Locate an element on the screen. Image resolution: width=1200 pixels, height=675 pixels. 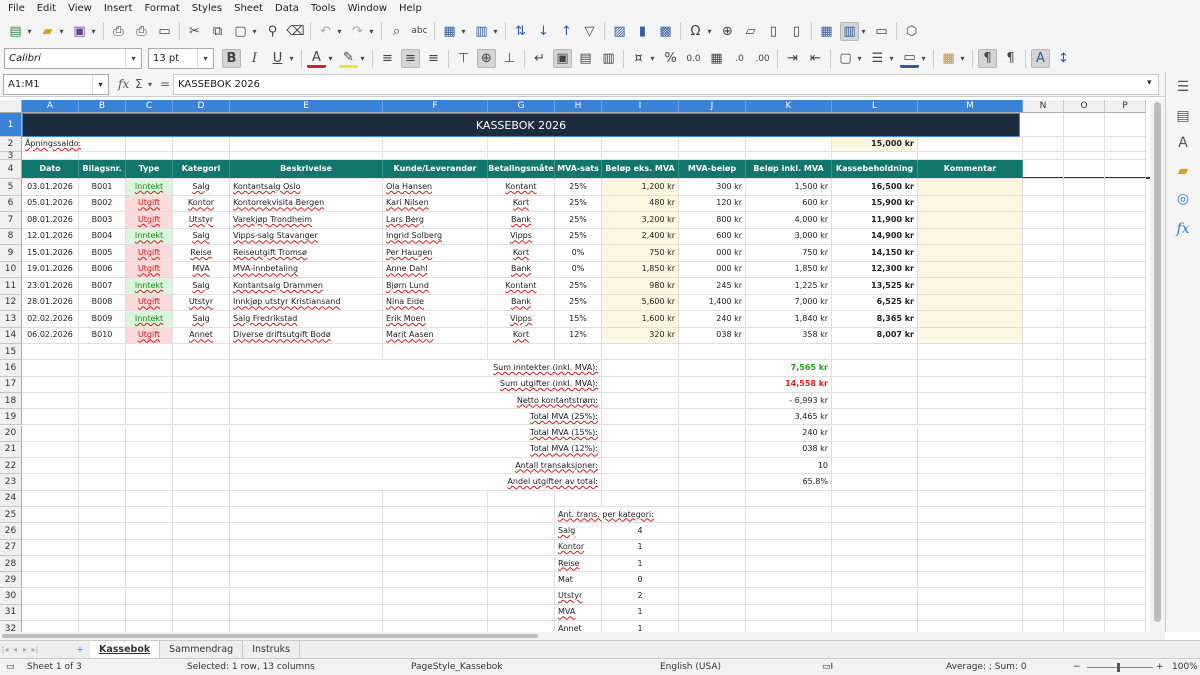
table-cell: Nina Eide is located at coordinates (435, 302).